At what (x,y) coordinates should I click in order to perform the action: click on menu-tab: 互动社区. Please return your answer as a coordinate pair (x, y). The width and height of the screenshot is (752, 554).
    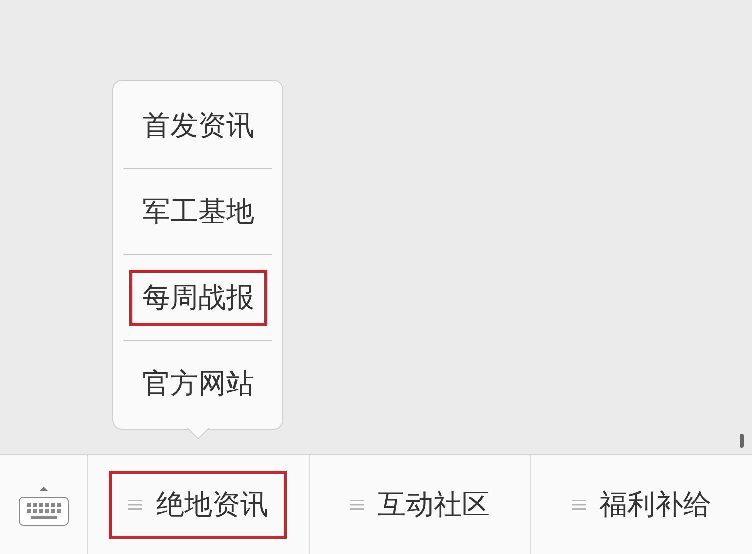
    Looking at the image, I should click on (420, 504).